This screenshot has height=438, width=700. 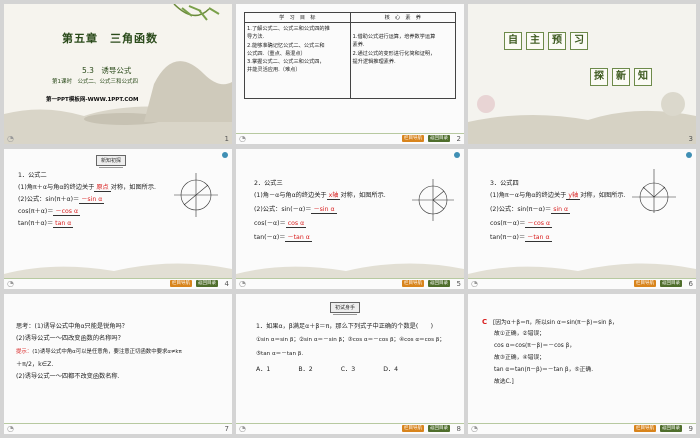 What do you see at coordinates (283, 238) in the screenshot?
I see `formula-line: tan(－α)＝ －tan α` at bounding box center [283, 238].